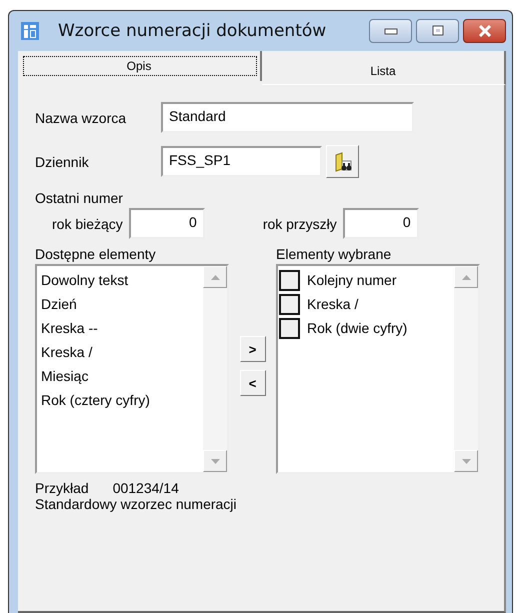  What do you see at coordinates (193, 31) in the screenshot?
I see `window-title: Wzorce numeracji dokumentów` at bounding box center [193, 31].